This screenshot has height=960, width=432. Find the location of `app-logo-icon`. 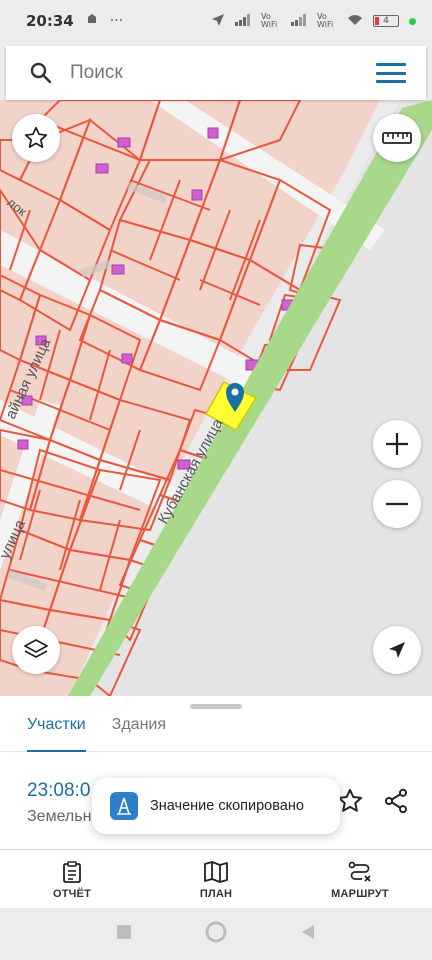

app-logo-icon is located at coordinates (124, 806).